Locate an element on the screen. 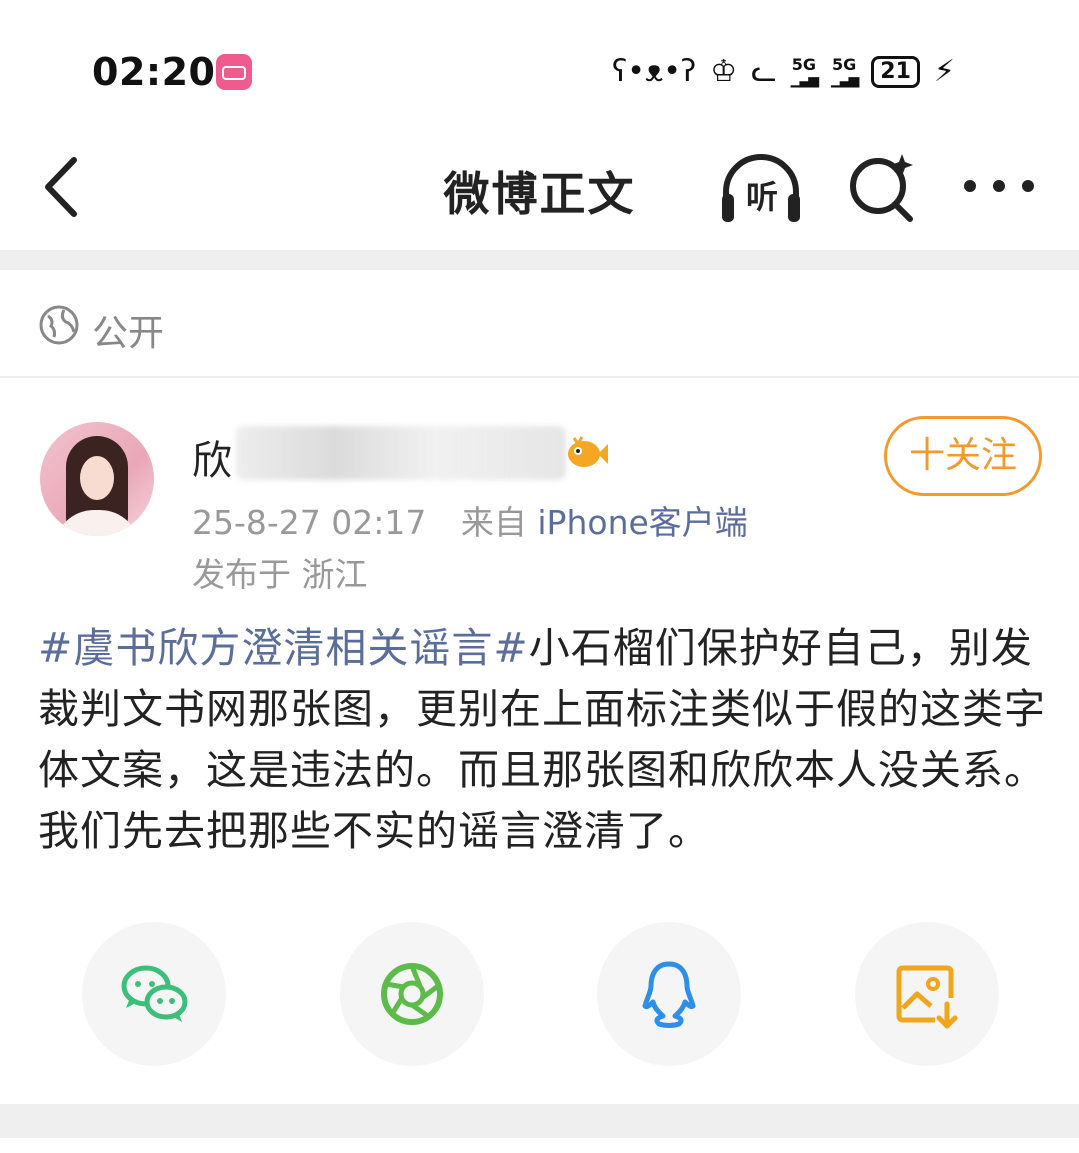  post-location: 发布于 浙江 is located at coordinates (280, 574).